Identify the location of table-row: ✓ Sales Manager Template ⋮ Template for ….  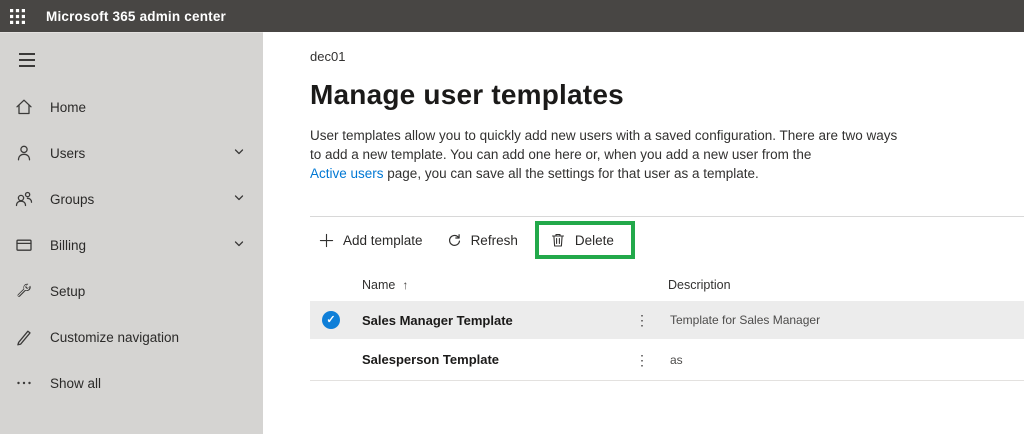
(667, 320).